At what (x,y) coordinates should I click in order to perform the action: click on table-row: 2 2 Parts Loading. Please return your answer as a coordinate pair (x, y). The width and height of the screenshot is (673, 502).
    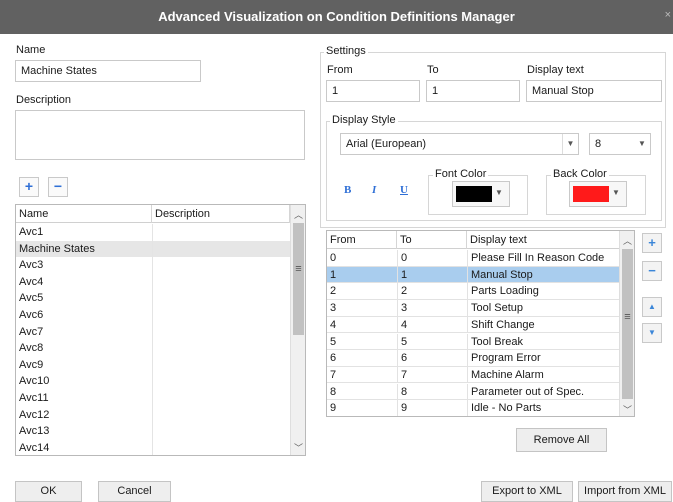
    Looking at the image, I should click on (473, 291).